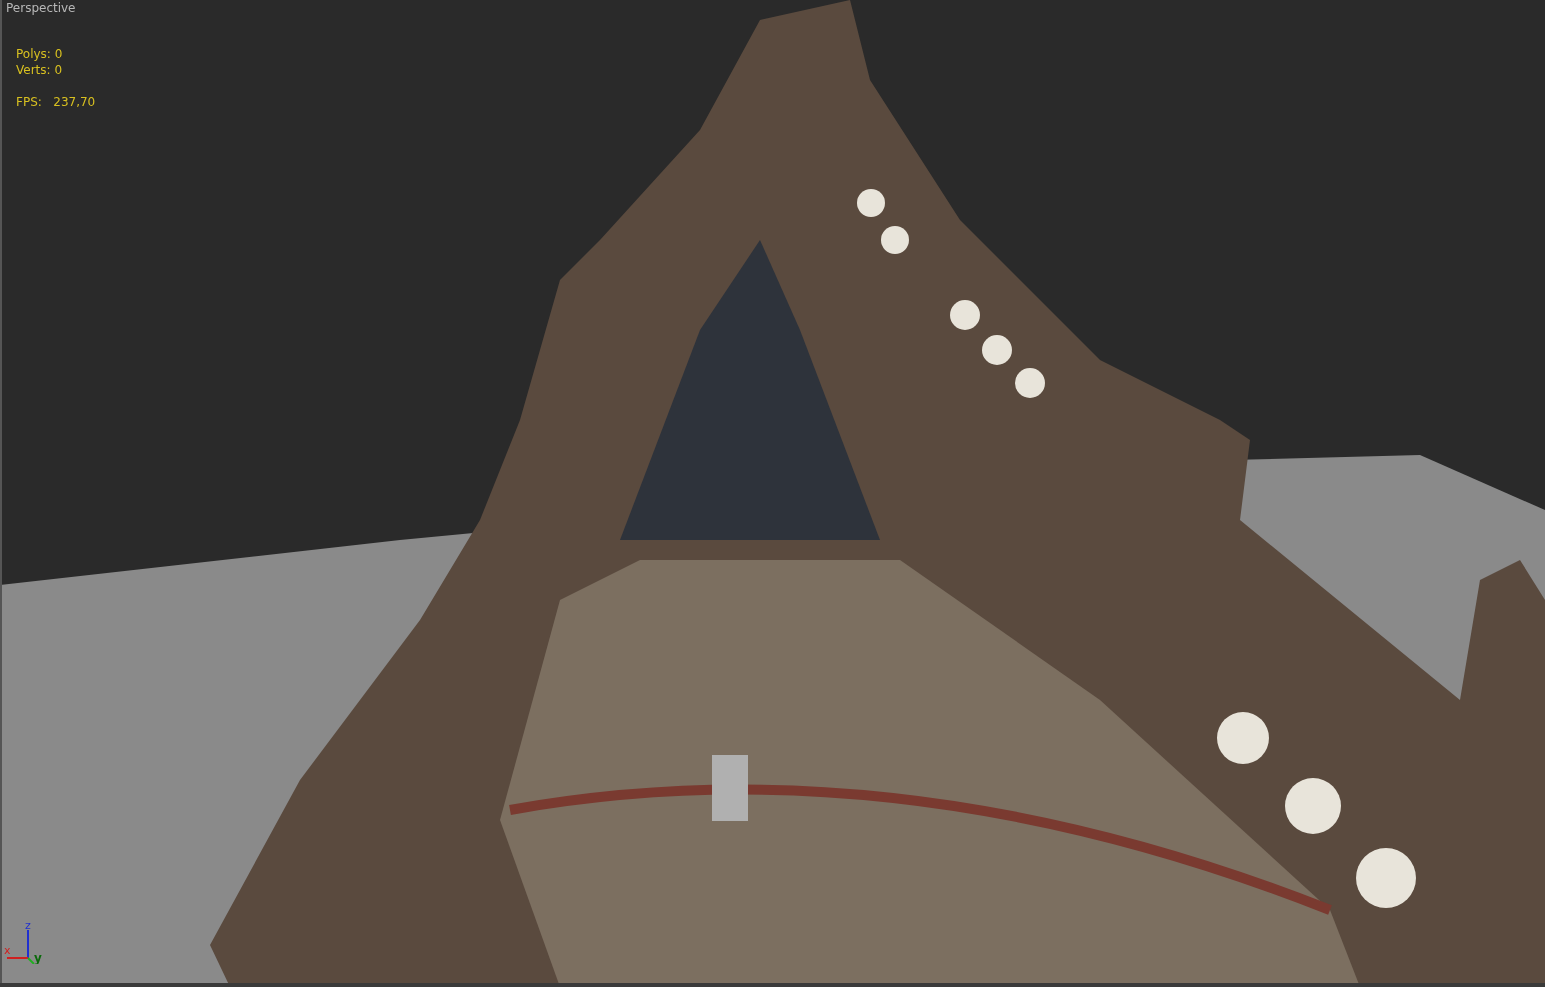 This screenshot has width=1545, height=987. I want to click on fps-readout: FPS: 237,70, so click(56, 102).